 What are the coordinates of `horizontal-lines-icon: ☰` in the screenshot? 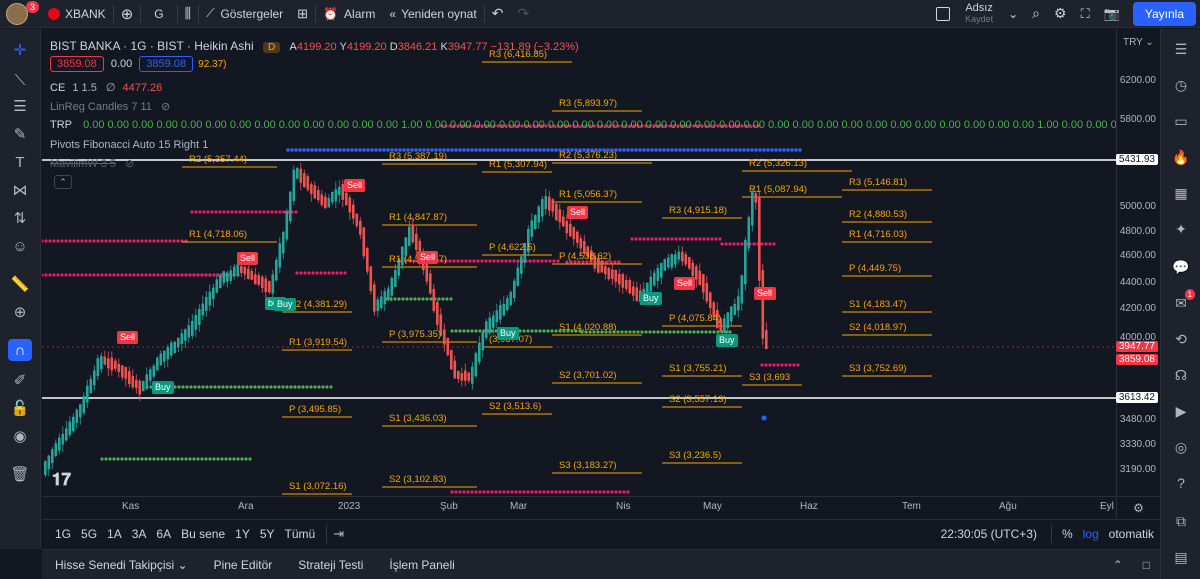 It's located at (20, 106).